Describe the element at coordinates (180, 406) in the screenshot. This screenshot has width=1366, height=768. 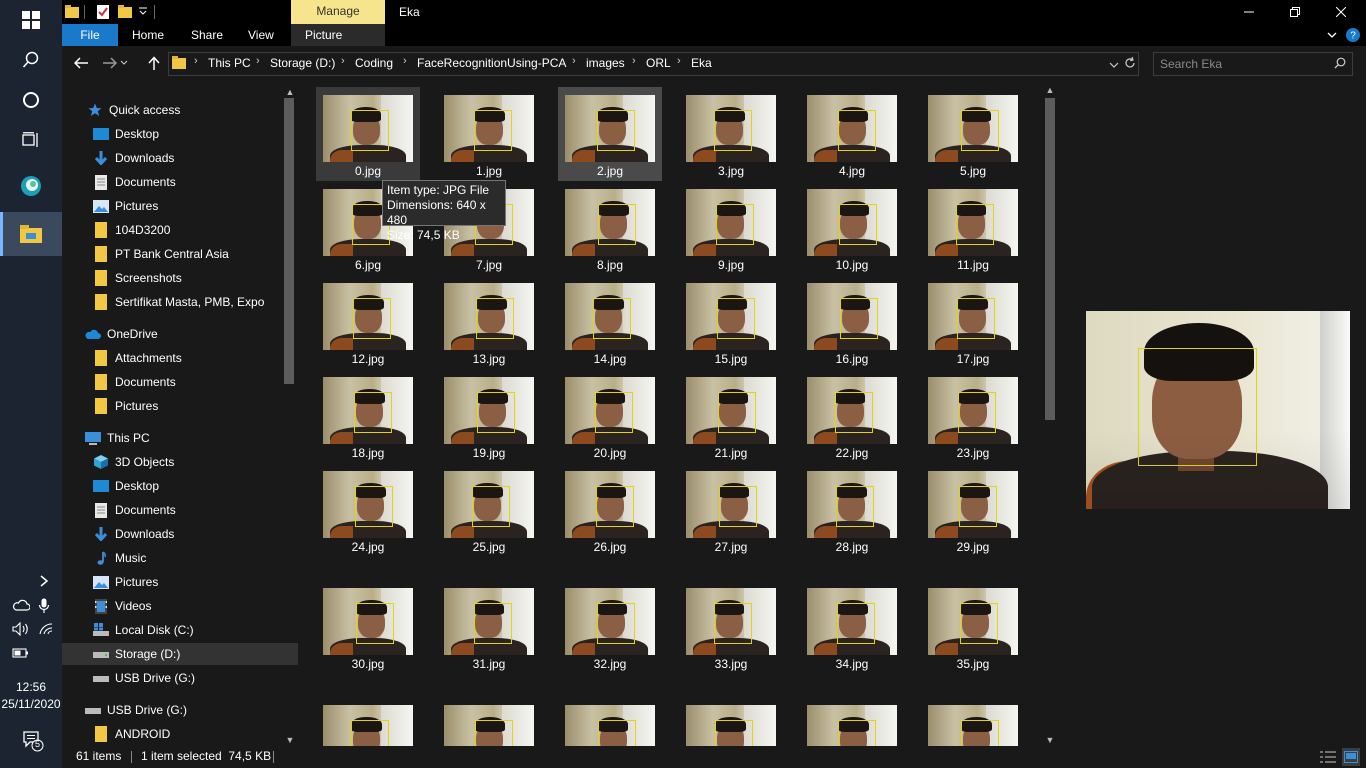
I see `nav-onedrive-pictures: Pictures` at that location.